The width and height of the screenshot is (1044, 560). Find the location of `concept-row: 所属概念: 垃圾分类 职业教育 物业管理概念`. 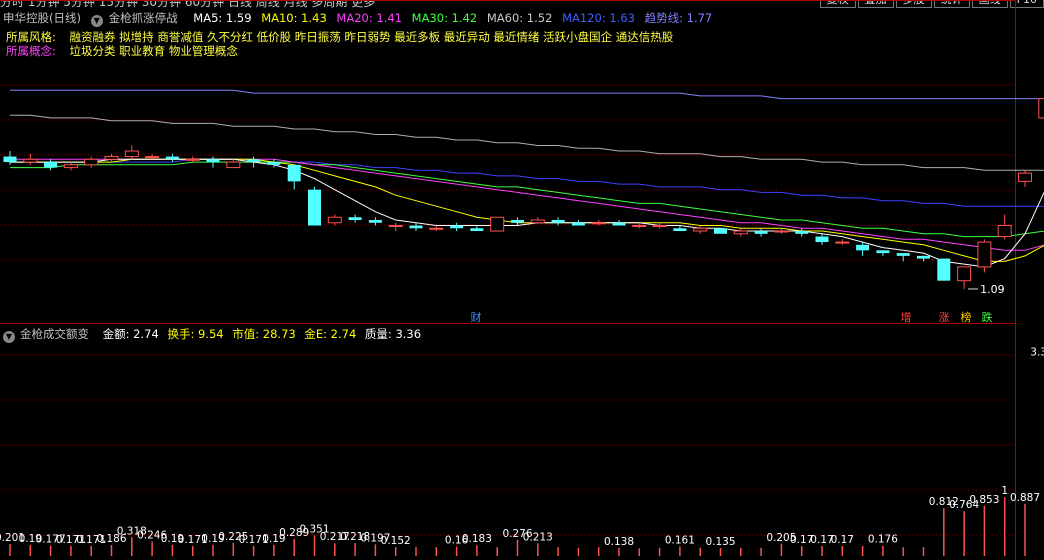

concept-row: 所属概念: 垃圾分类 职业教育 物业管理概念 is located at coordinates (122, 51).